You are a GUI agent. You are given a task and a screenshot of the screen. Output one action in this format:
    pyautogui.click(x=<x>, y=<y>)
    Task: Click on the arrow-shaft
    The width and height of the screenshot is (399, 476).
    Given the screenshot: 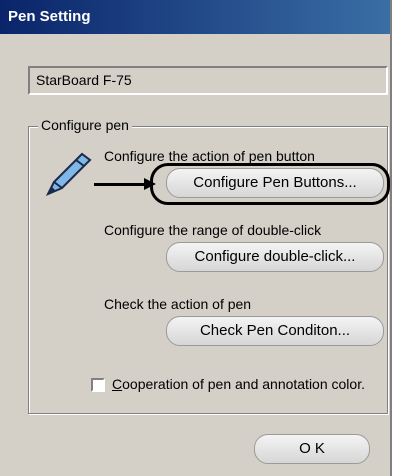 What is the action you would take?
    pyautogui.click(x=120, y=184)
    